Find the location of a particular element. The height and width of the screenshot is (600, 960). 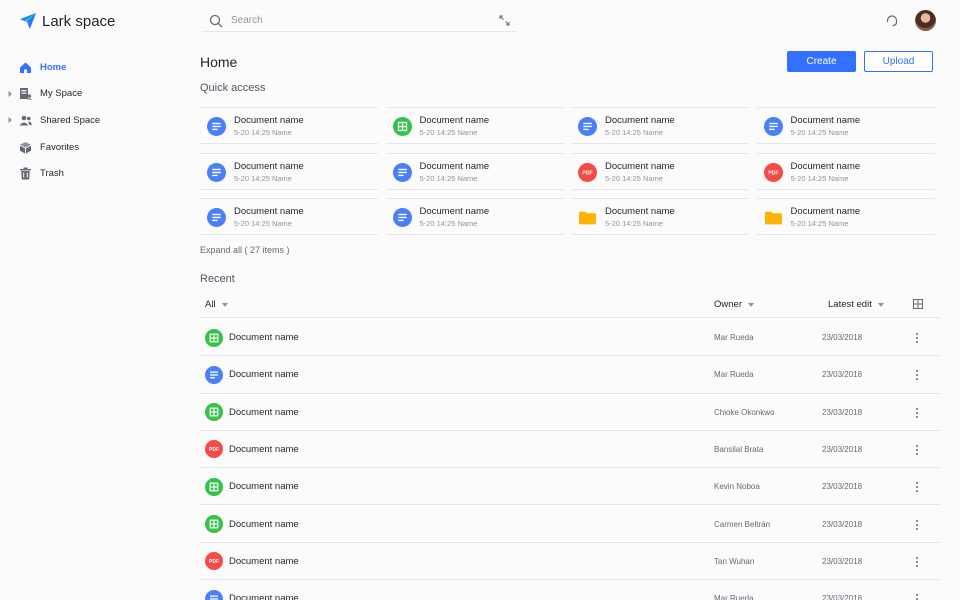

filter-all-dropdown: All is located at coordinates (216, 304).